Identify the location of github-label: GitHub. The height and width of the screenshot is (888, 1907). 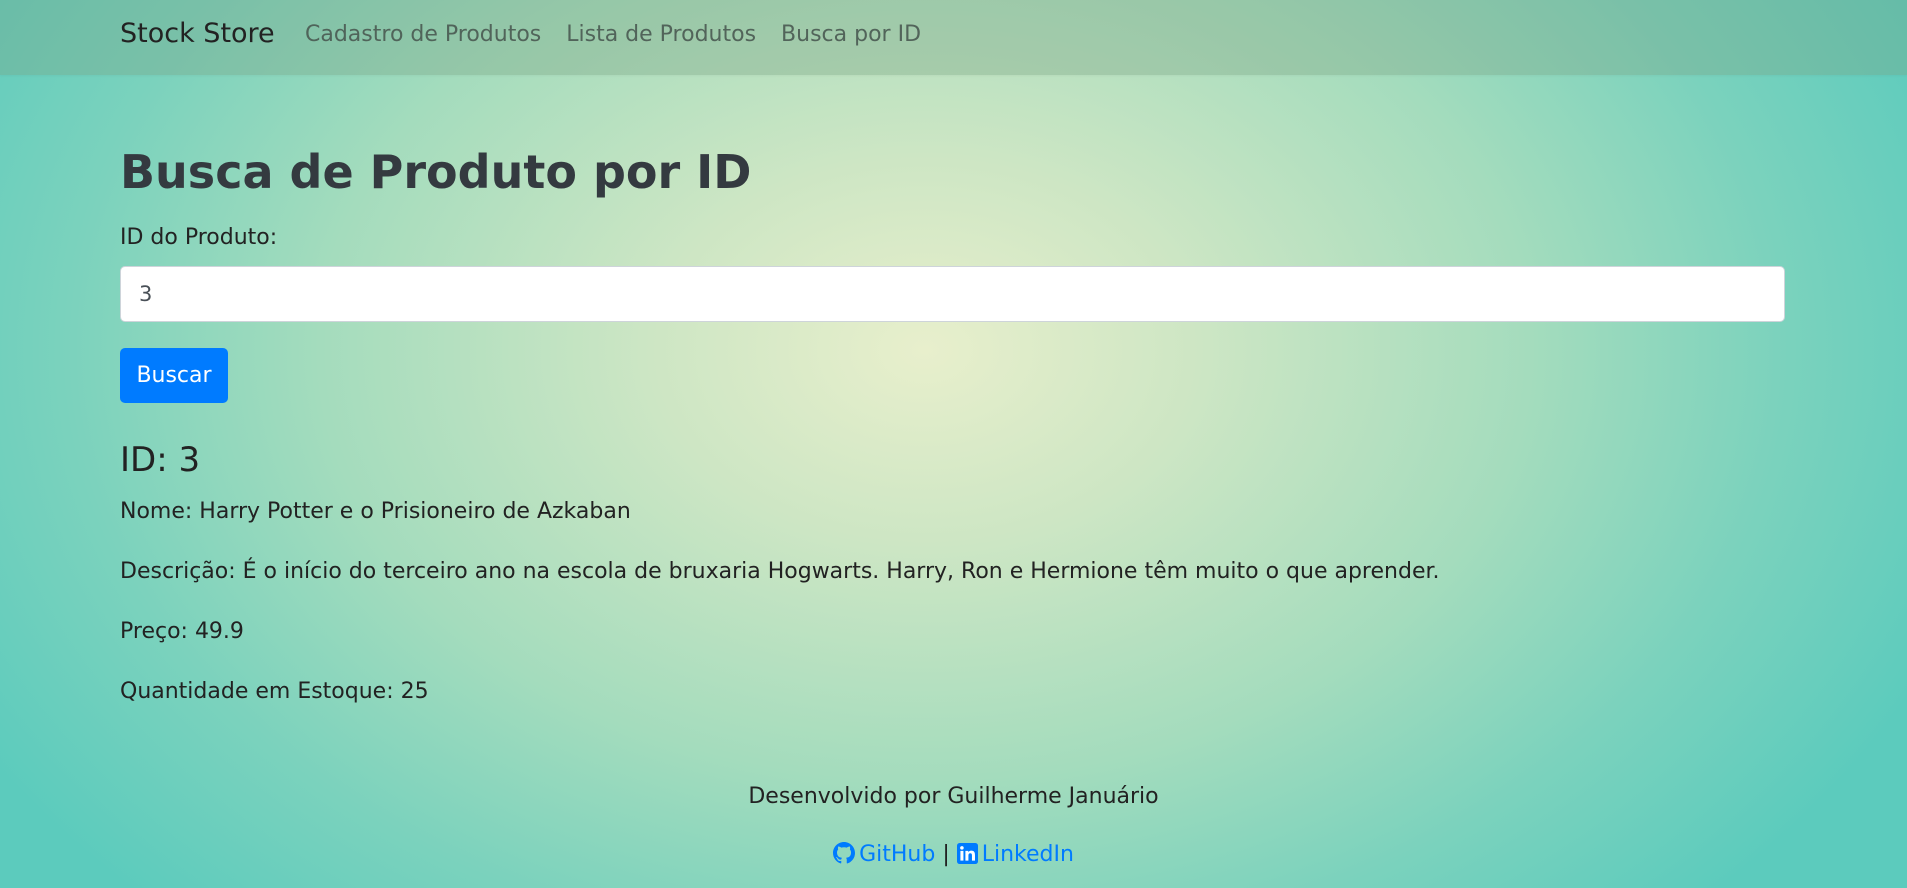
(897, 854).